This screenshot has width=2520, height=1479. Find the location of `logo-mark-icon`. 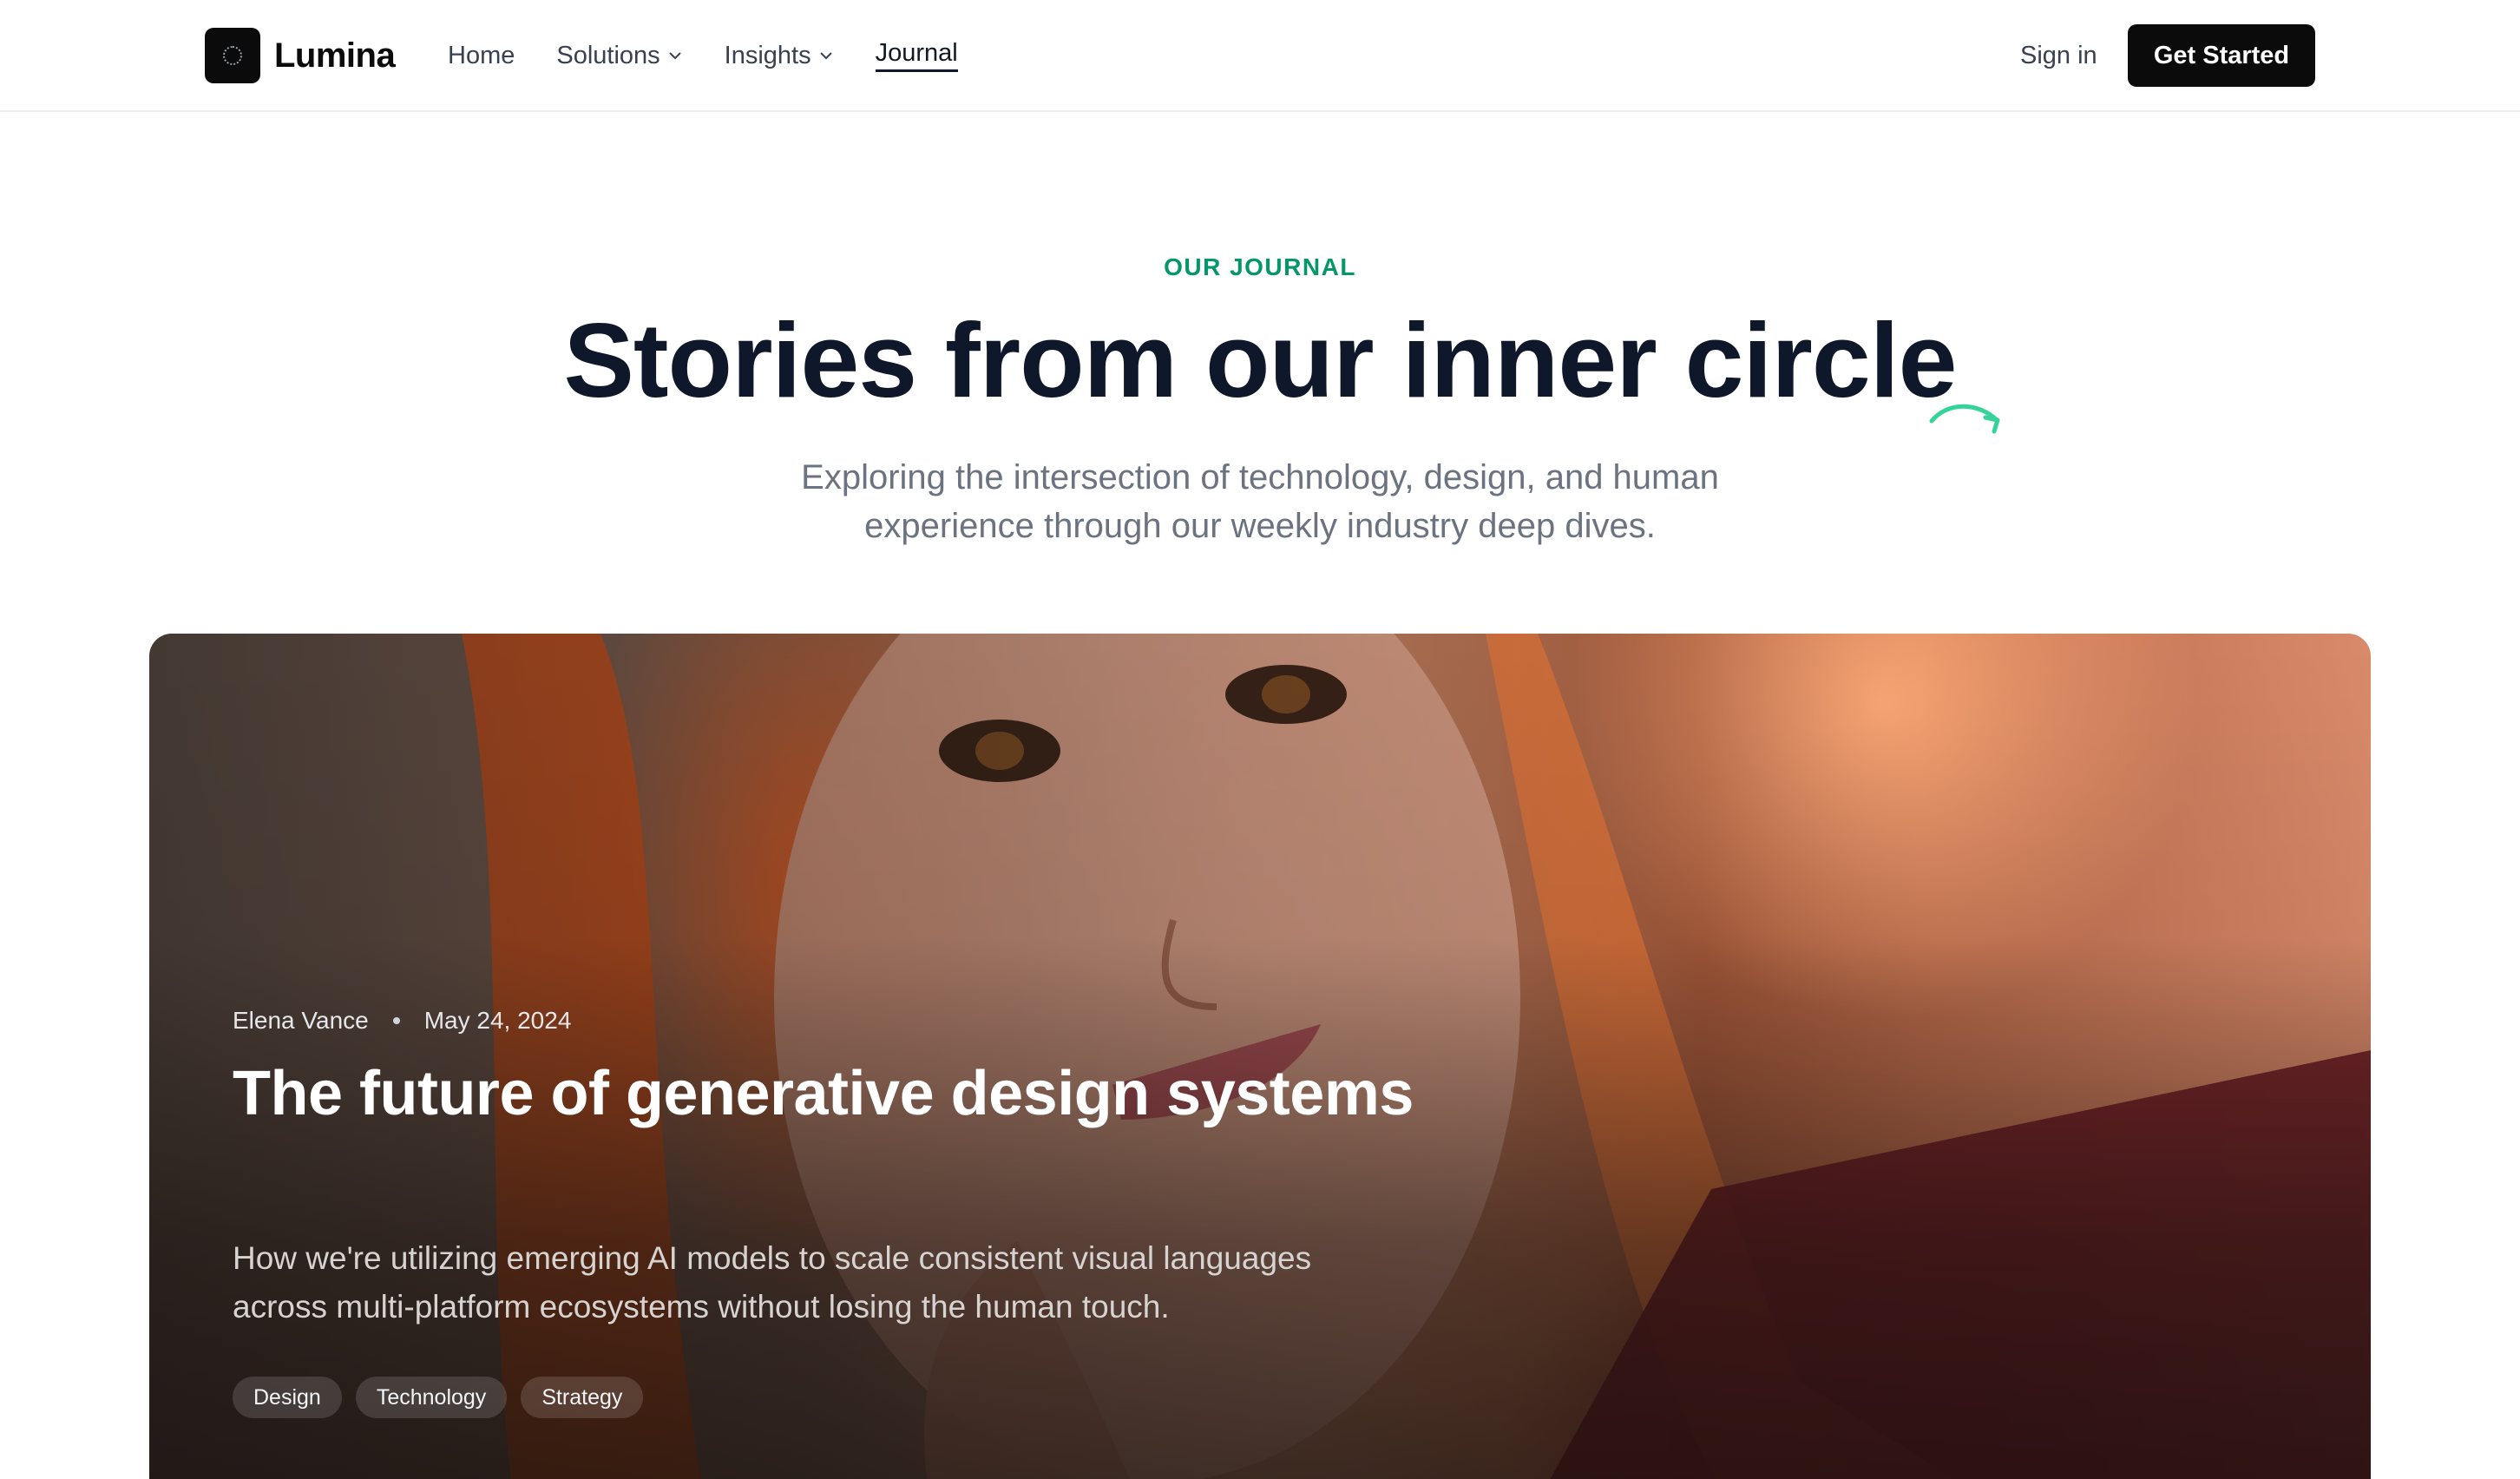

logo-mark-icon is located at coordinates (232, 55).